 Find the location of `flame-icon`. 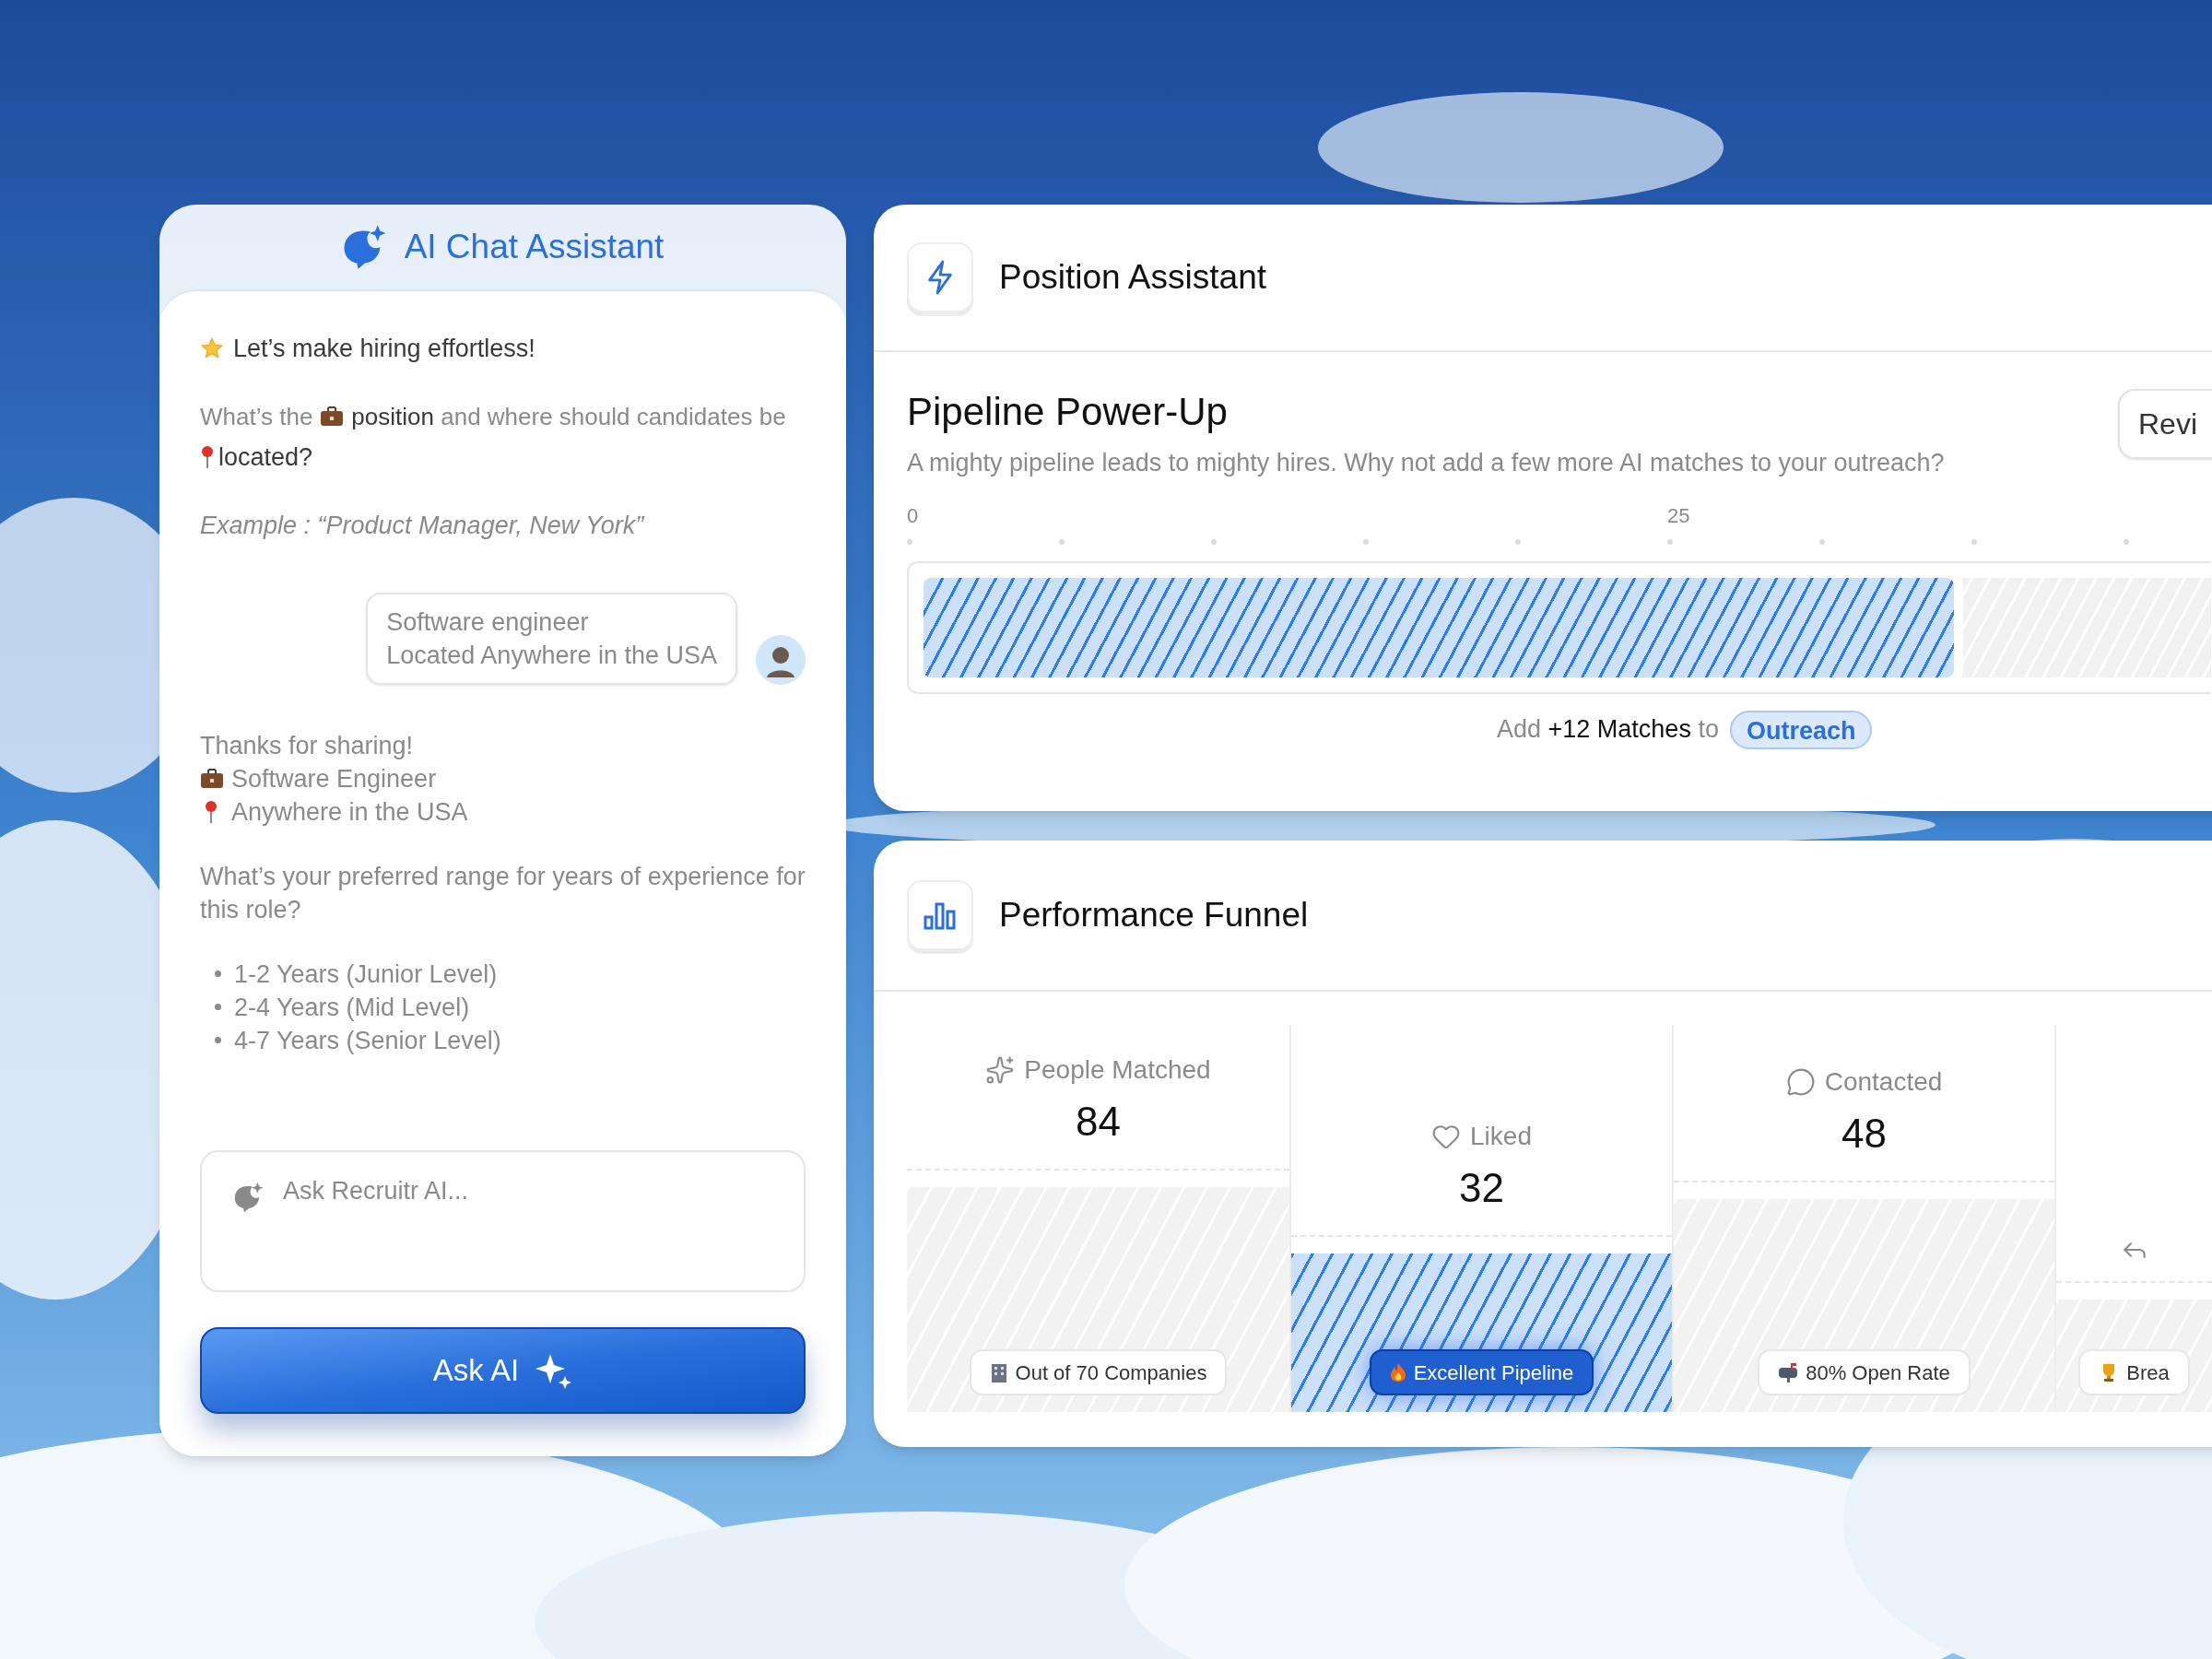

flame-icon is located at coordinates (1397, 1372).